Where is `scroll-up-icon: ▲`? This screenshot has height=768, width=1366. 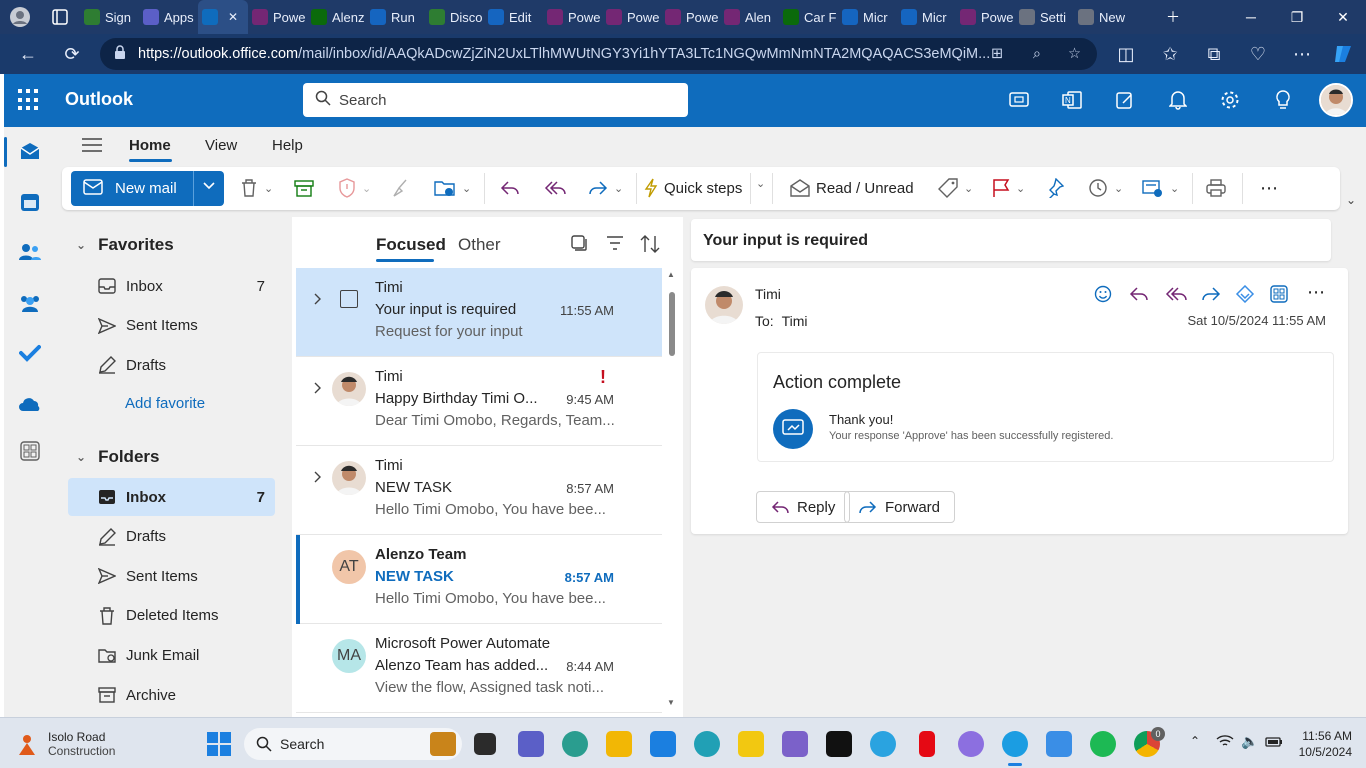 scroll-up-icon: ▲ is located at coordinates (671, 274).